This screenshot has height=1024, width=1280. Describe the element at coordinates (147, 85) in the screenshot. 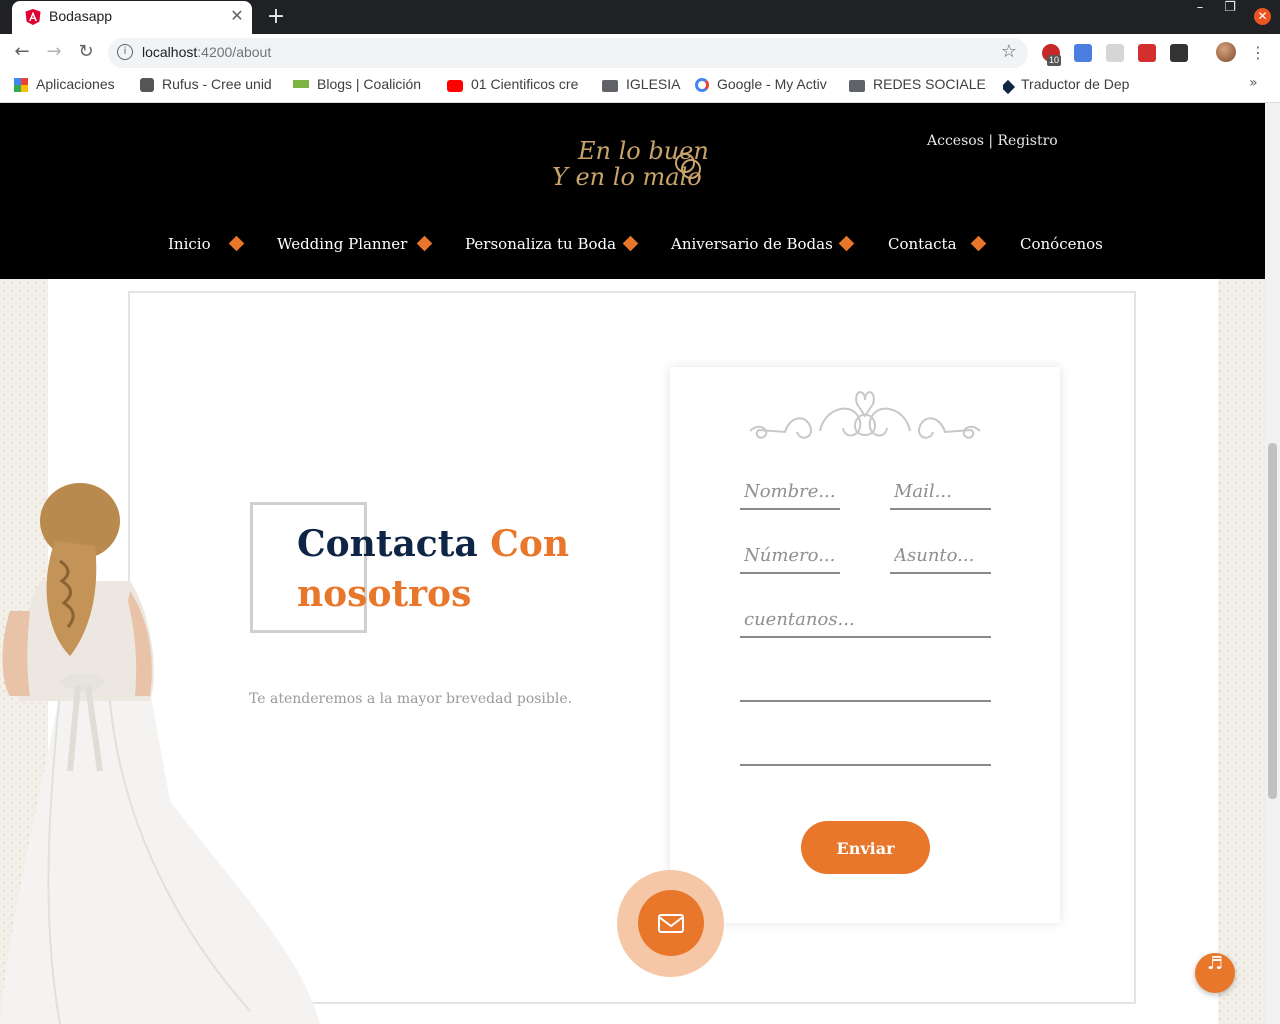

I see `rufus-icon` at that location.